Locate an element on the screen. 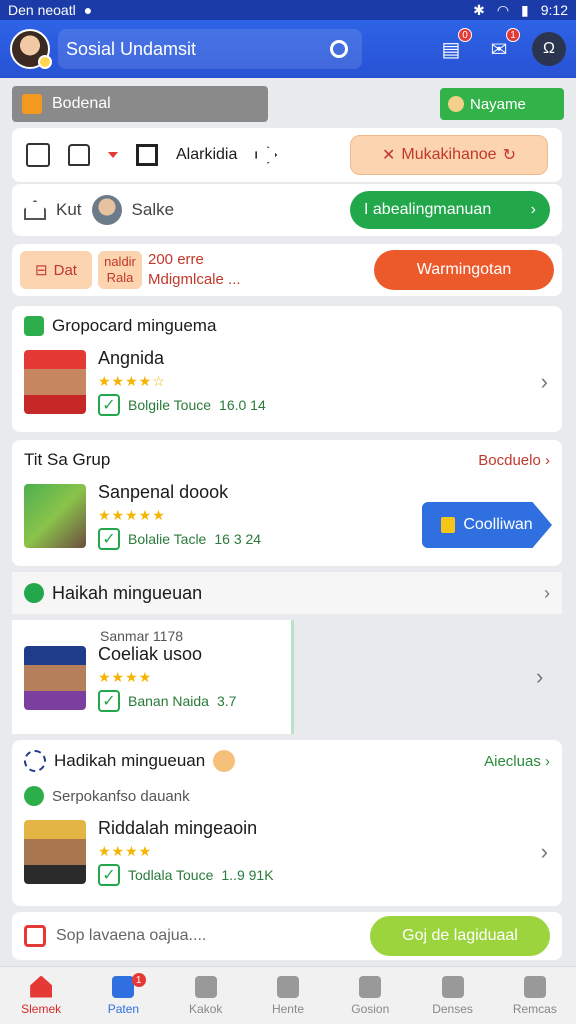 Image resolution: width=576 pixels, height=1024 pixels. chat-icon: ✉ 1 is located at coordinates (502, 46).